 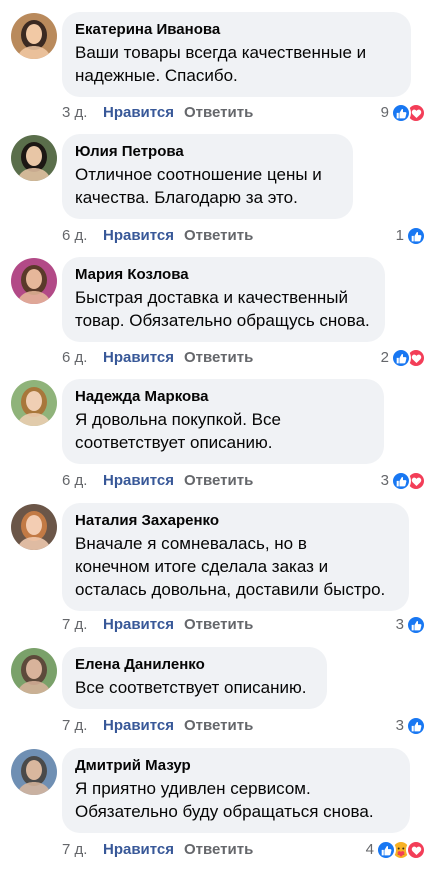 I want to click on comment-text-line: надежные. Спасибо., so click(x=156, y=75).